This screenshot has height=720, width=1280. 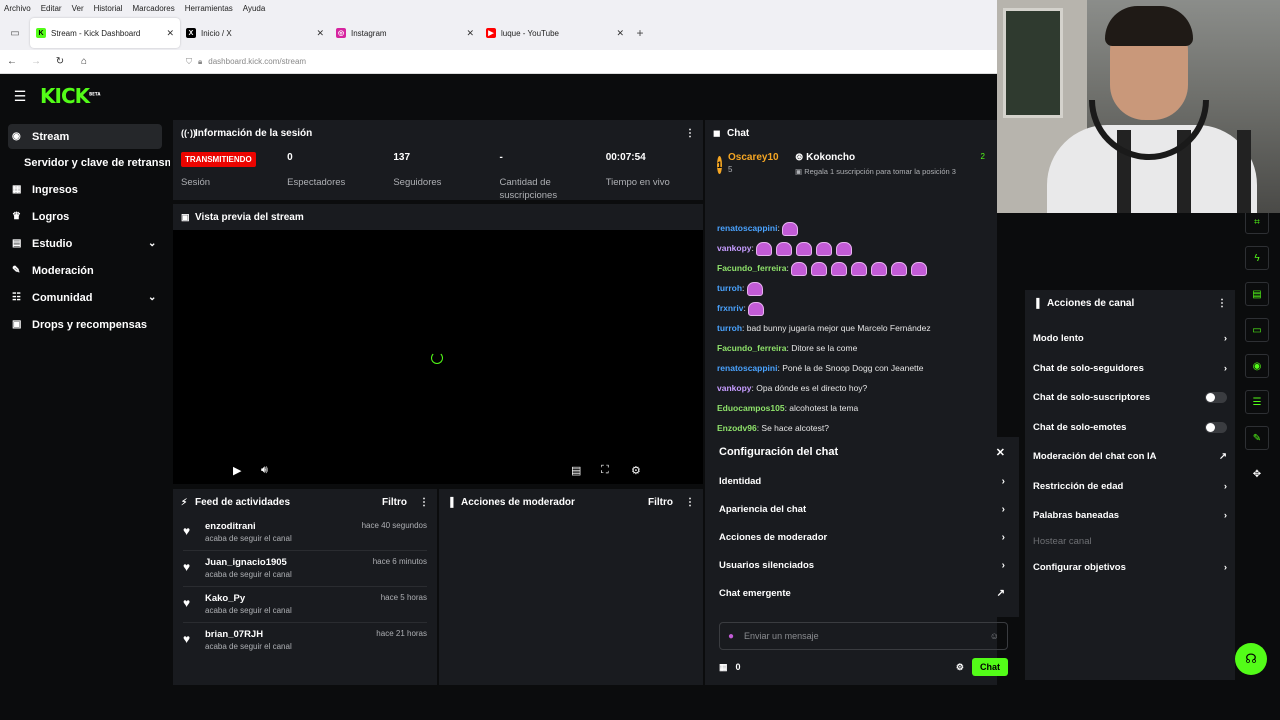 What do you see at coordinates (17, 189) in the screenshot?
I see `revenue-icon: ▦` at bounding box center [17, 189].